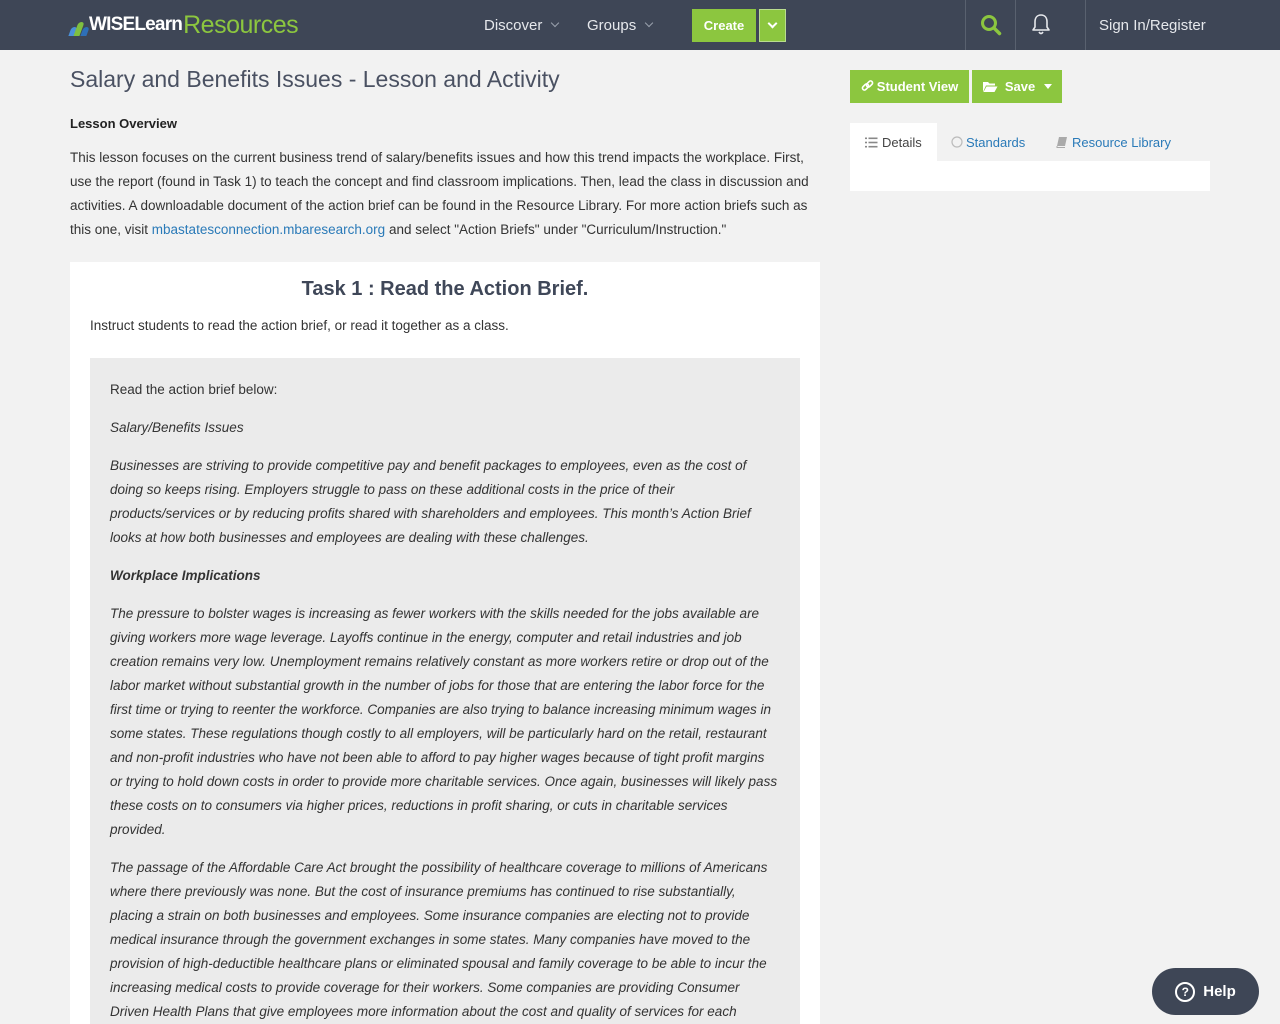  Describe the element at coordinates (902, 142) in the screenshot. I see `tab-details-label: Details` at that location.